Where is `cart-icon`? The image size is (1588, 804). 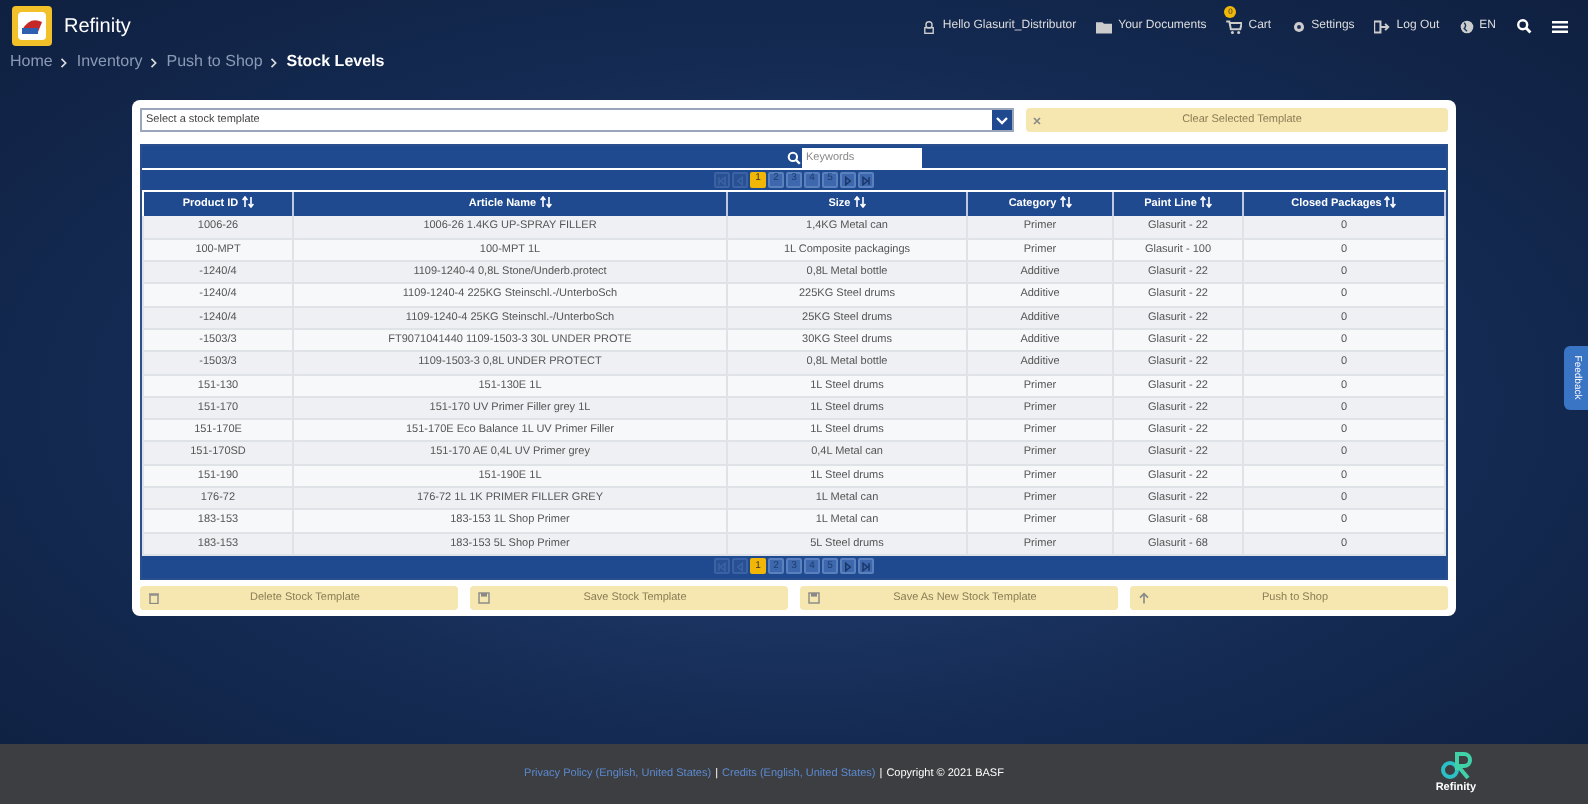
cart-icon is located at coordinates (1234, 26).